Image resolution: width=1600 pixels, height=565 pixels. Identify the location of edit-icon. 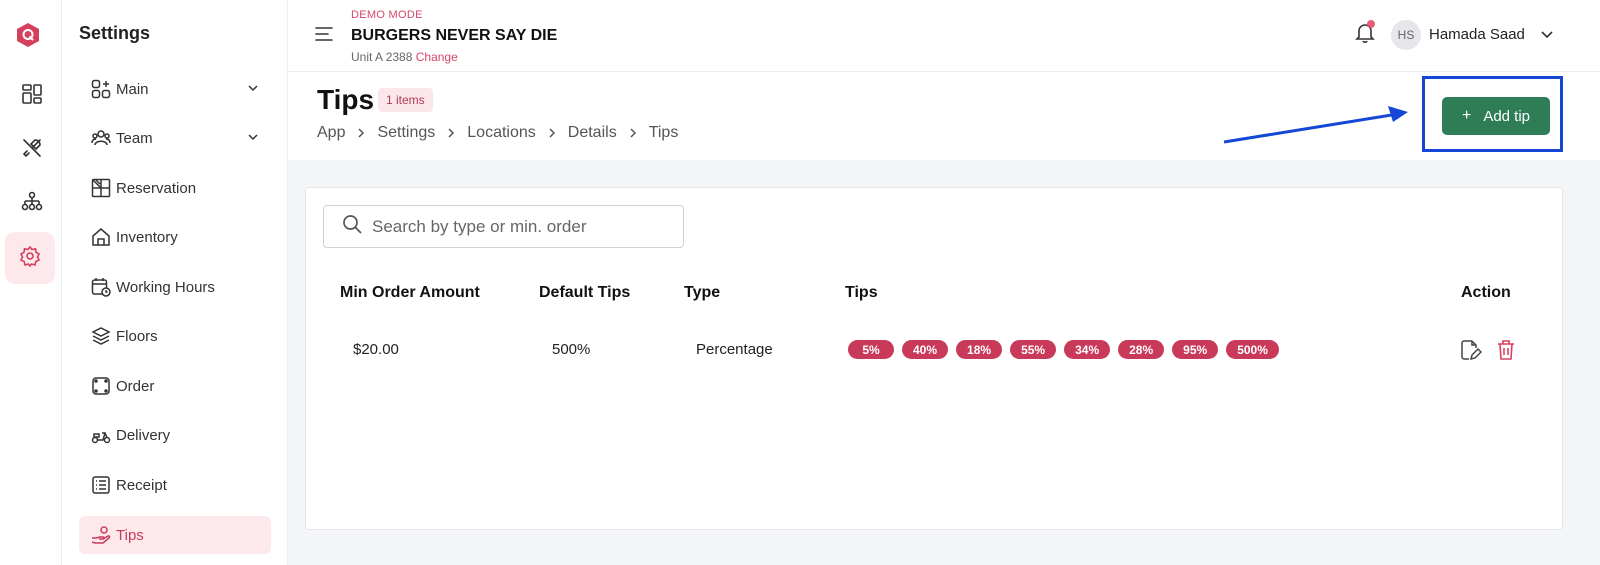
(1471, 352).